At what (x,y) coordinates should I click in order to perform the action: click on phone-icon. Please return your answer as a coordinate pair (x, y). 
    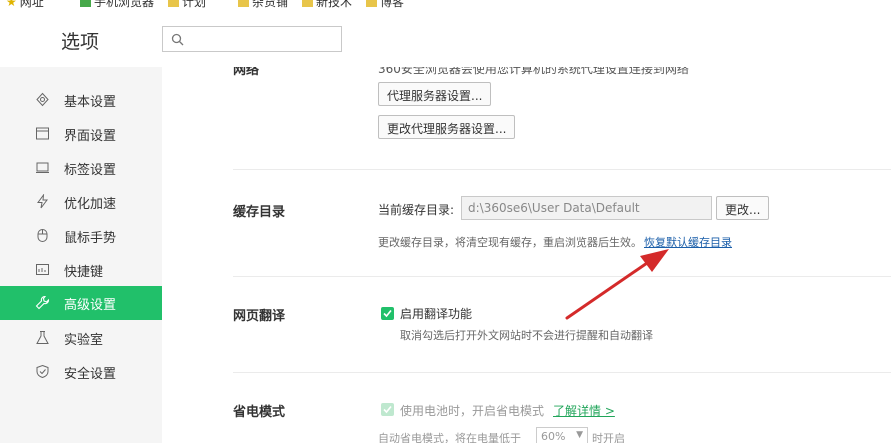
    Looking at the image, I should click on (85, 3).